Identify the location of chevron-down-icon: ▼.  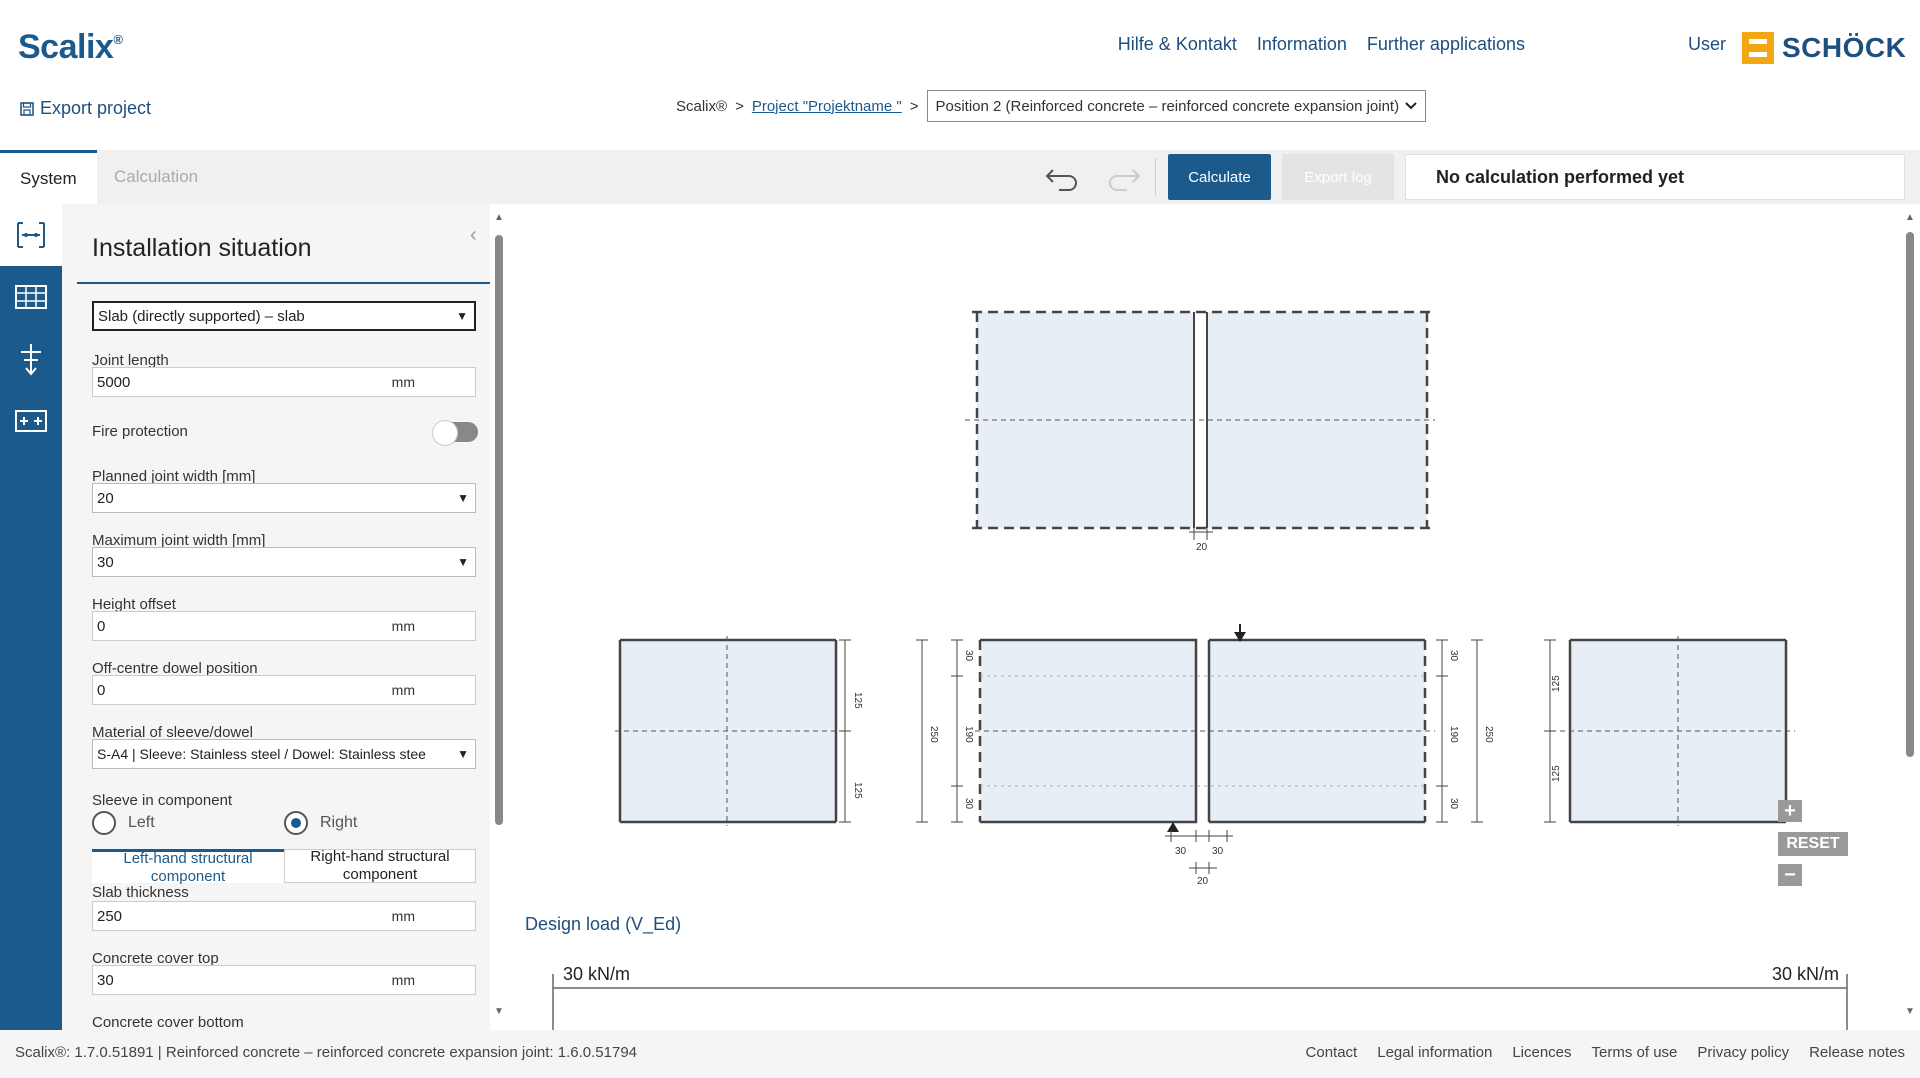
(463, 754).